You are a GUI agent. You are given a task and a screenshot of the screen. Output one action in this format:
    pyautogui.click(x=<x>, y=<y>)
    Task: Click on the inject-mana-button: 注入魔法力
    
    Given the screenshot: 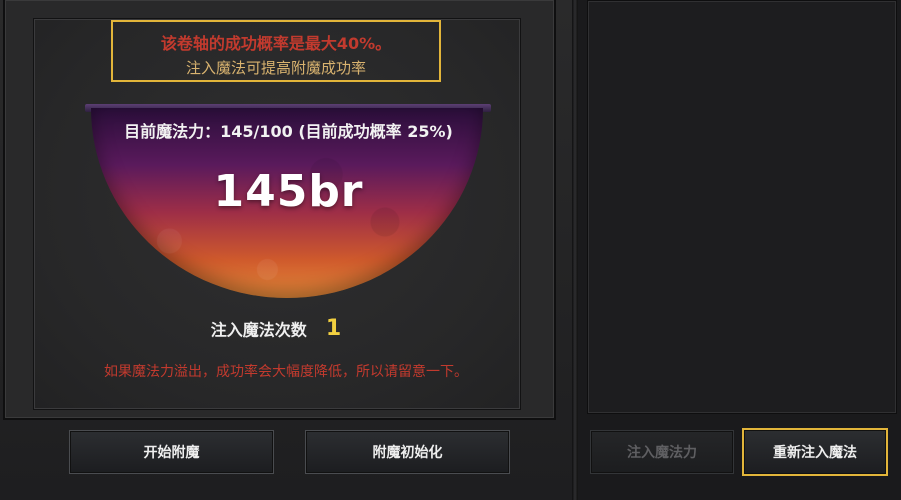 What is the action you would take?
    pyautogui.click(x=662, y=452)
    